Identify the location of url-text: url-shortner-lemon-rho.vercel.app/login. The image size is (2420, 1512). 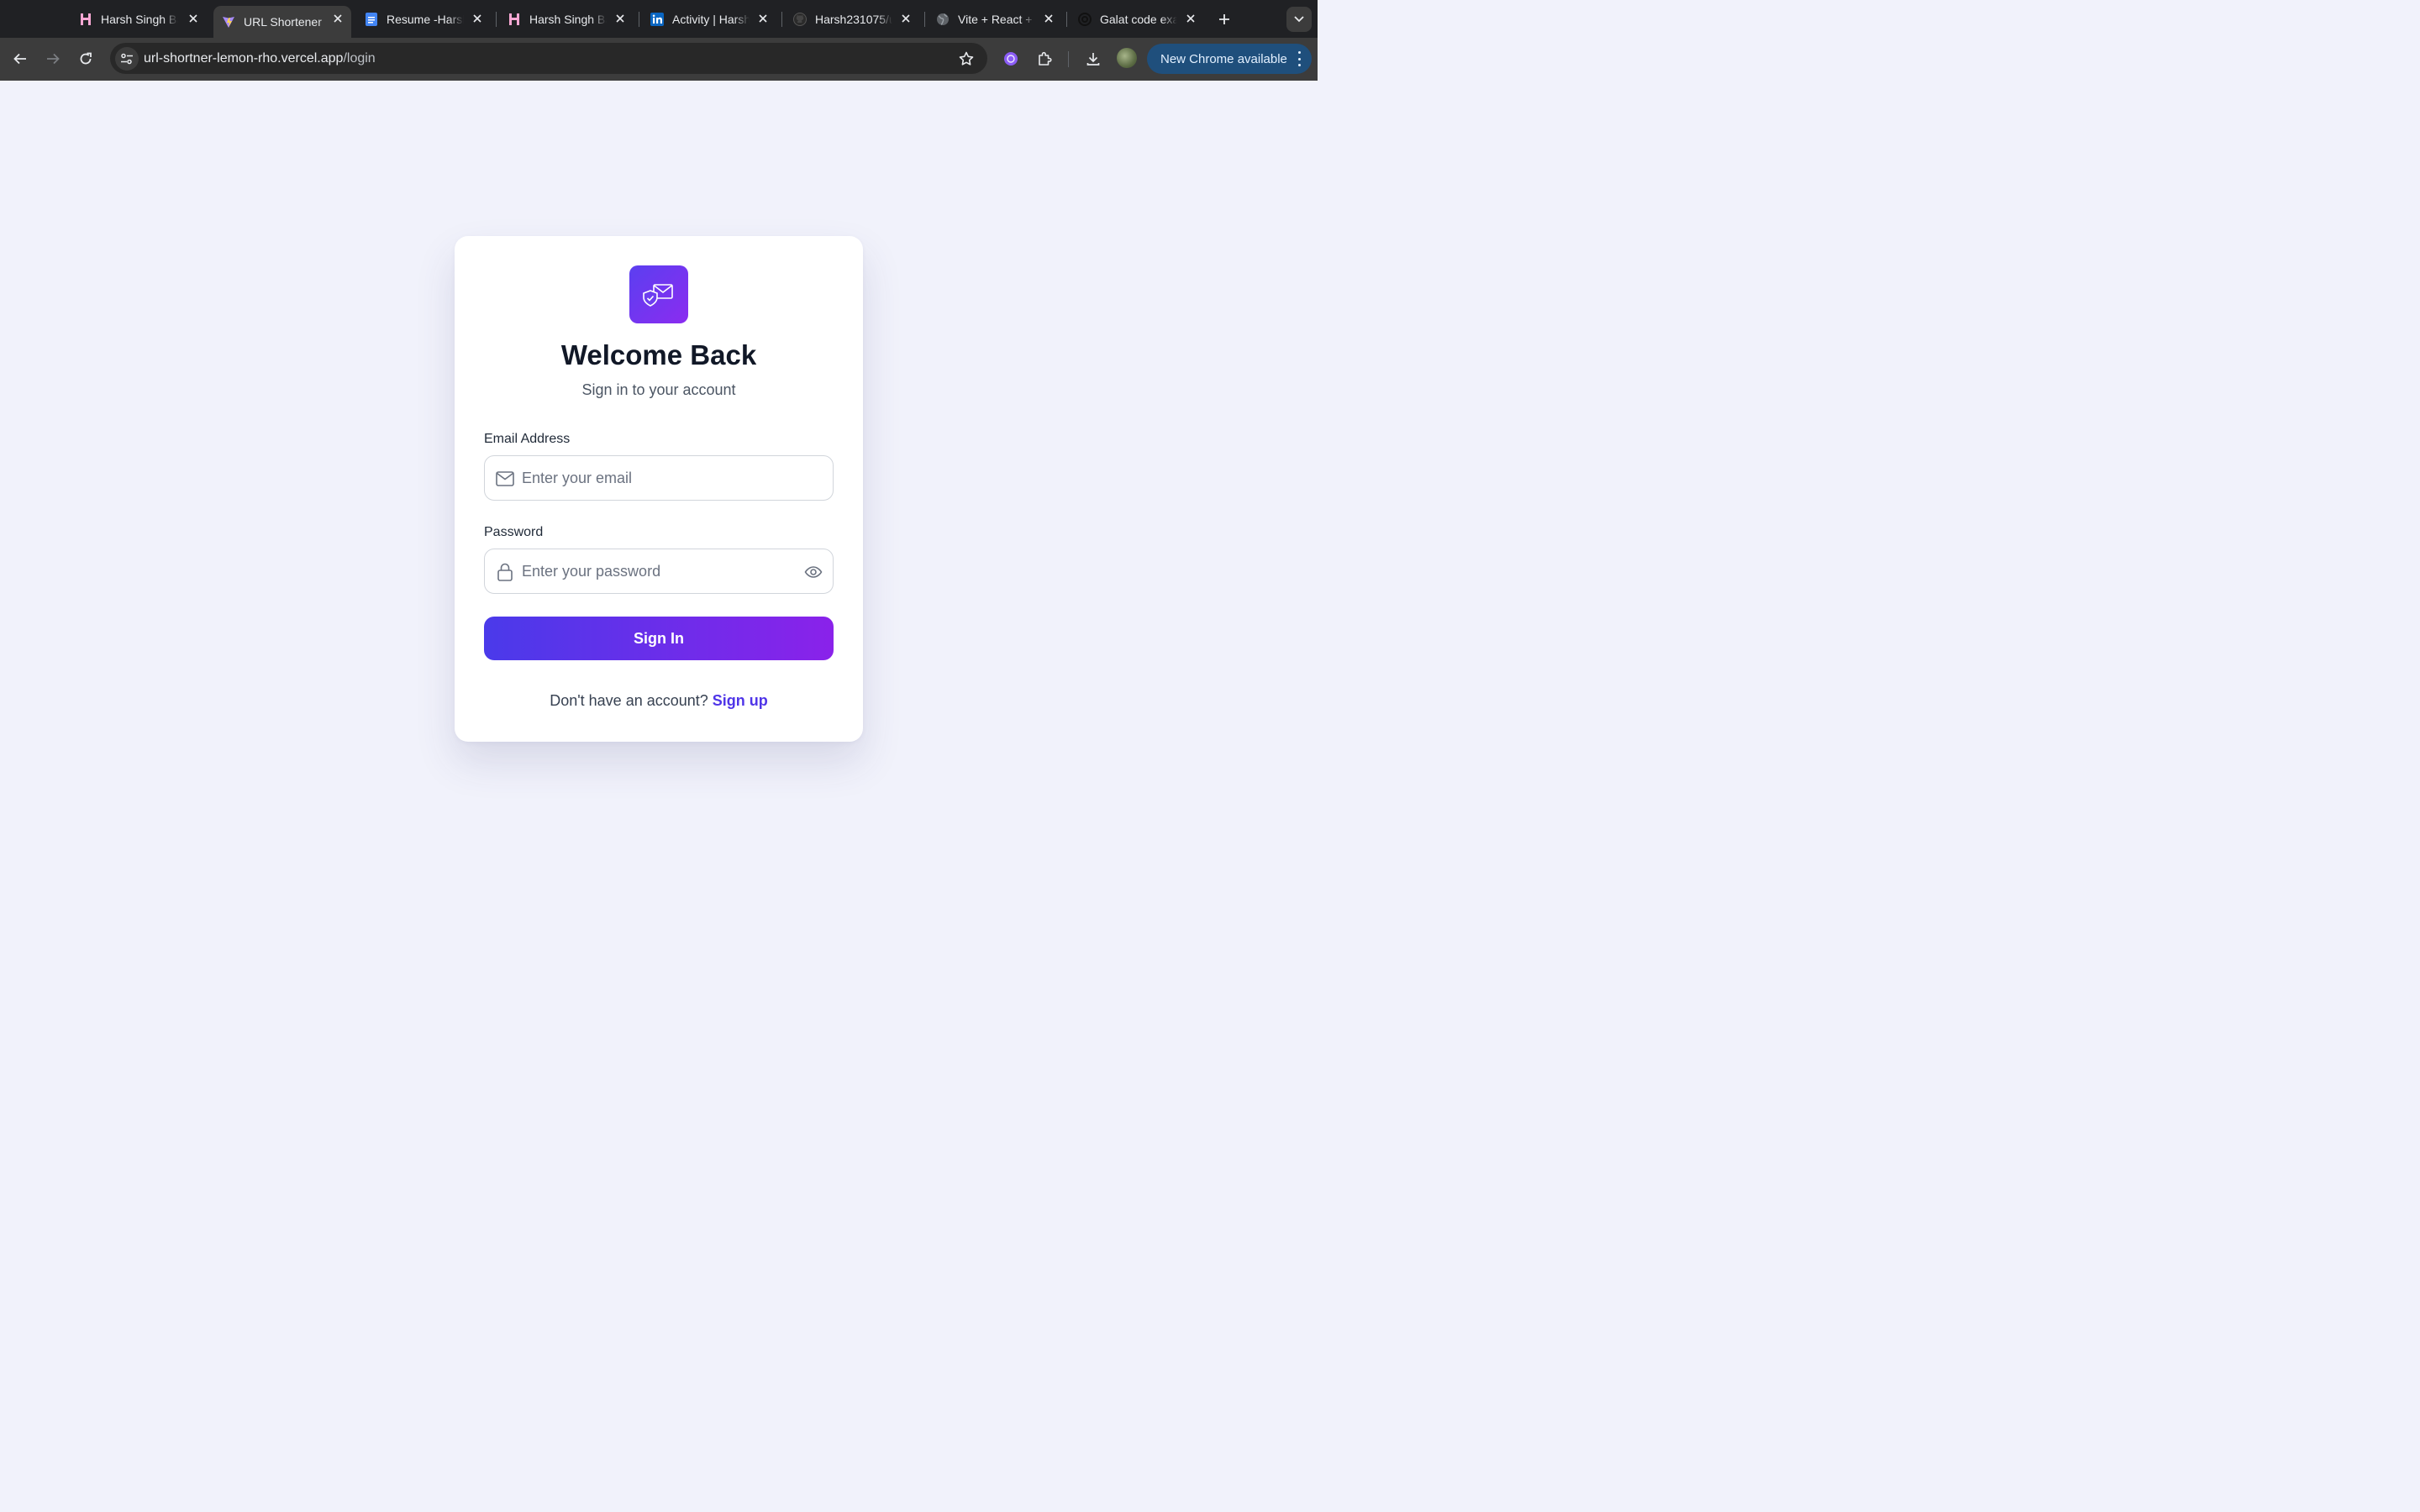
(260, 58).